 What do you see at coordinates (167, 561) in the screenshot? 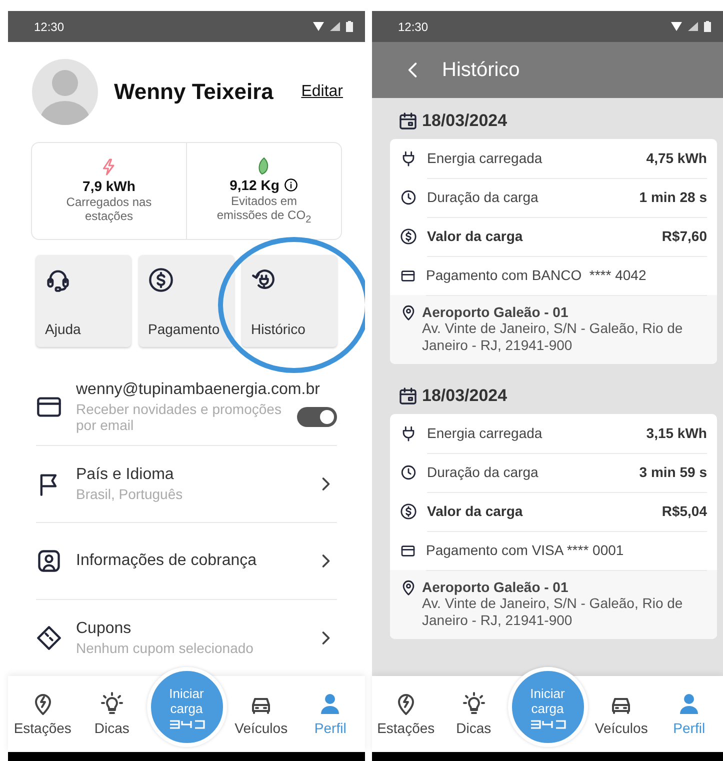
I see `item-title: Informações de cobrança` at bounding box center [167, 561].